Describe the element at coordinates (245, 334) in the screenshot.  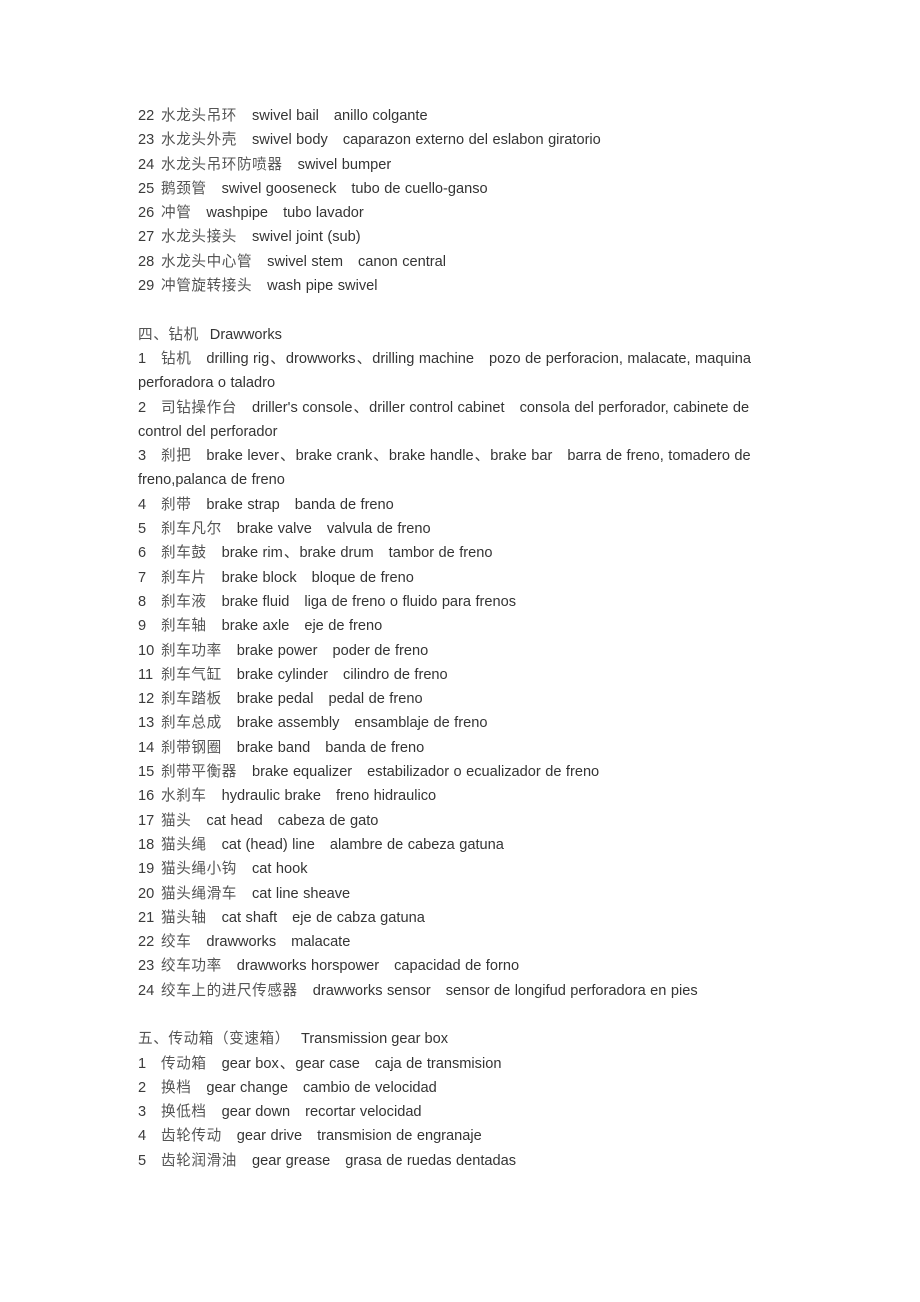
I see `section-heading-en: Drawworks` at that location.